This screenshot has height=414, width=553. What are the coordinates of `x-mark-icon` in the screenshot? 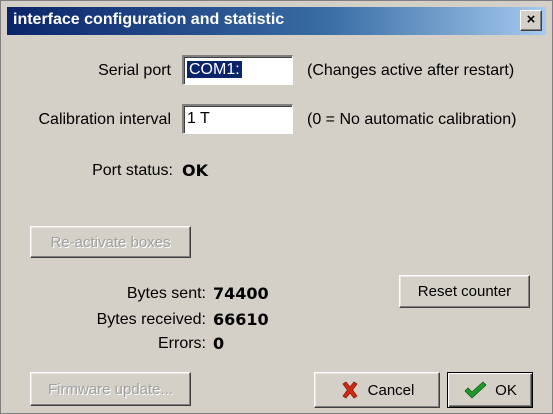 It's located at (350, 390).